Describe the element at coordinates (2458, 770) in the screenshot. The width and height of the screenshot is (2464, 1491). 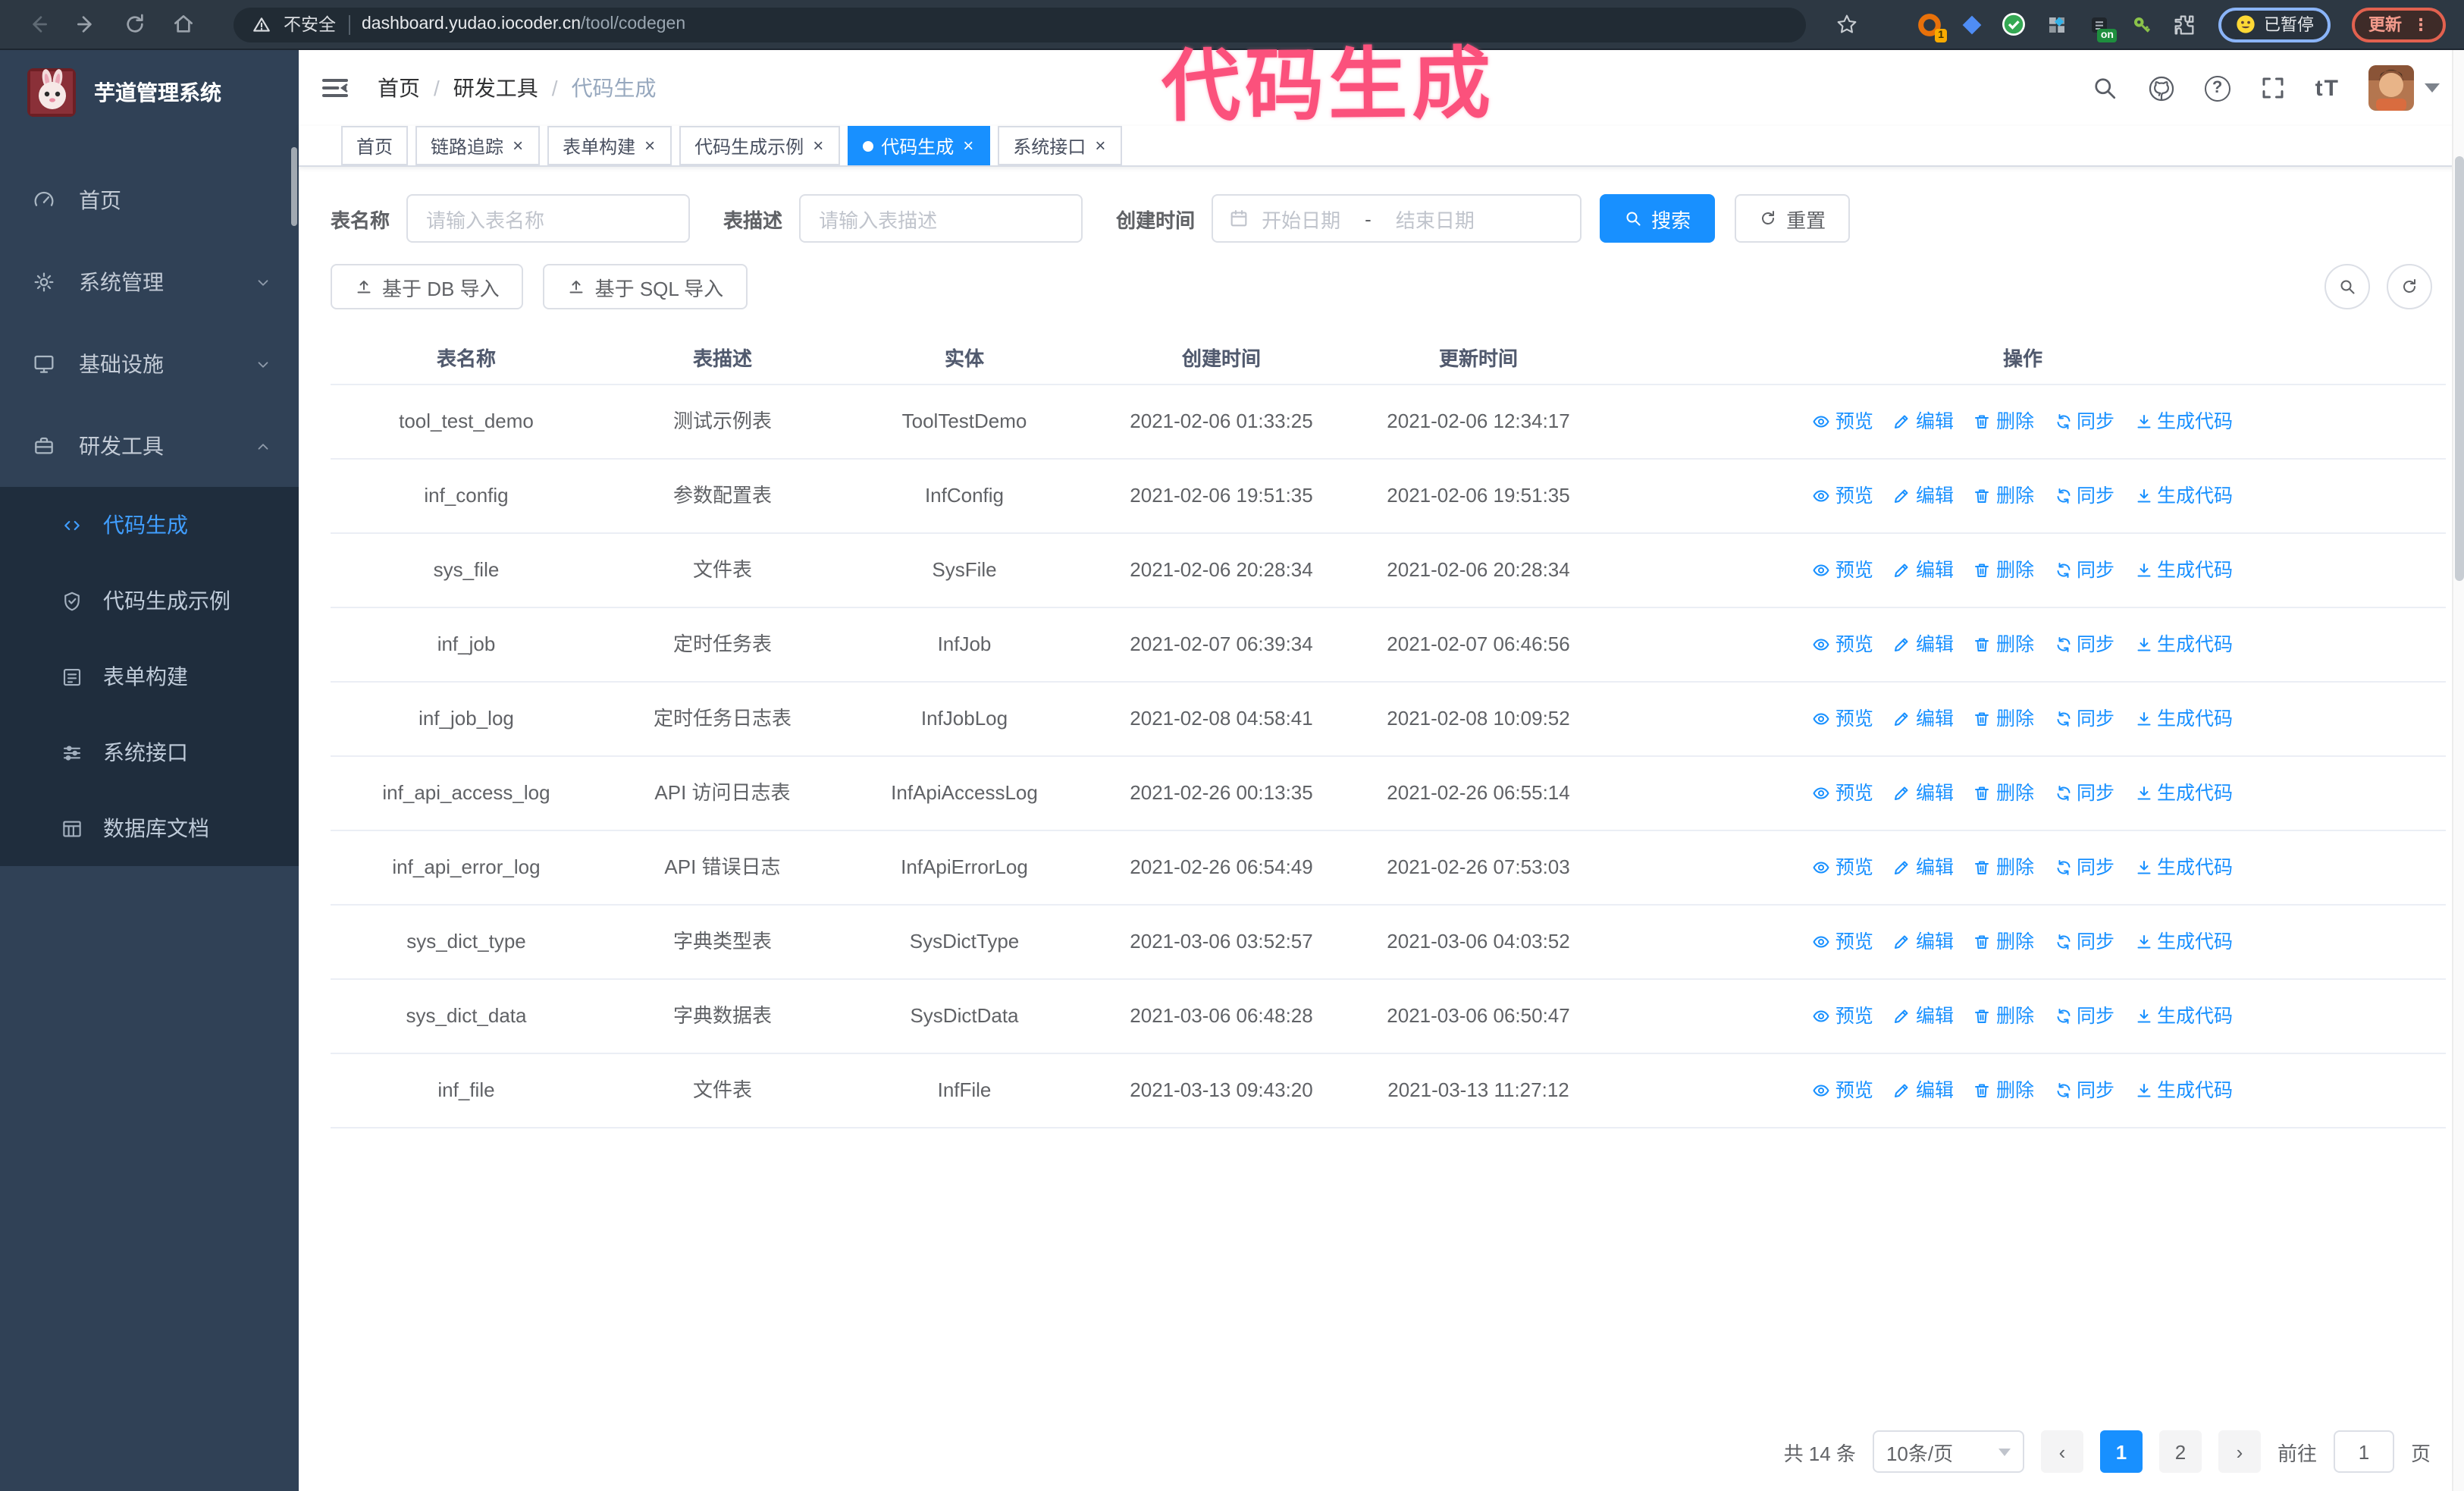
I see `window-scrollbar` at that location.